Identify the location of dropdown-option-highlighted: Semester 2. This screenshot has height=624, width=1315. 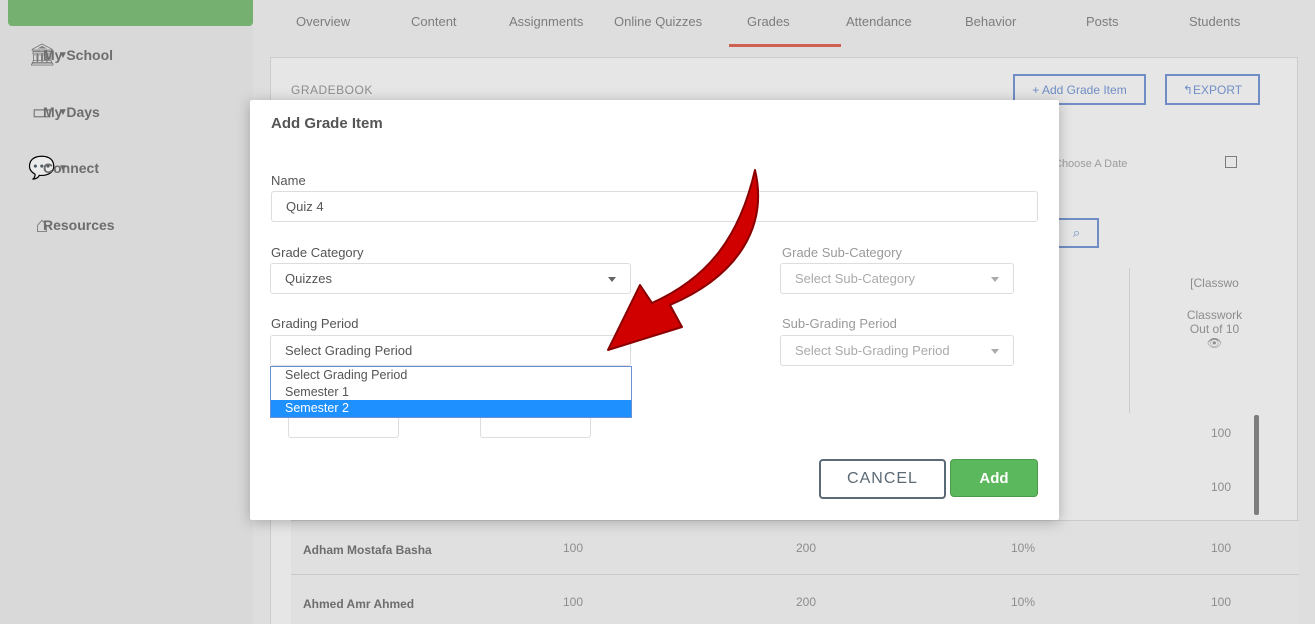
(451, 408).